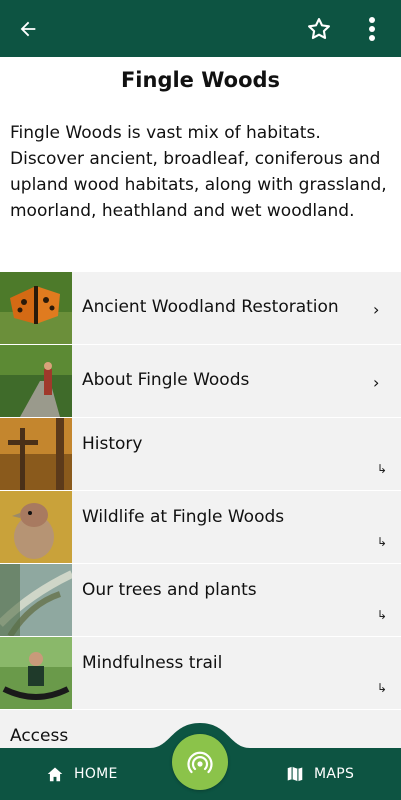 The width and height of the screenshot is (401, 800). I want to click on home-icon, so click(55, 774).